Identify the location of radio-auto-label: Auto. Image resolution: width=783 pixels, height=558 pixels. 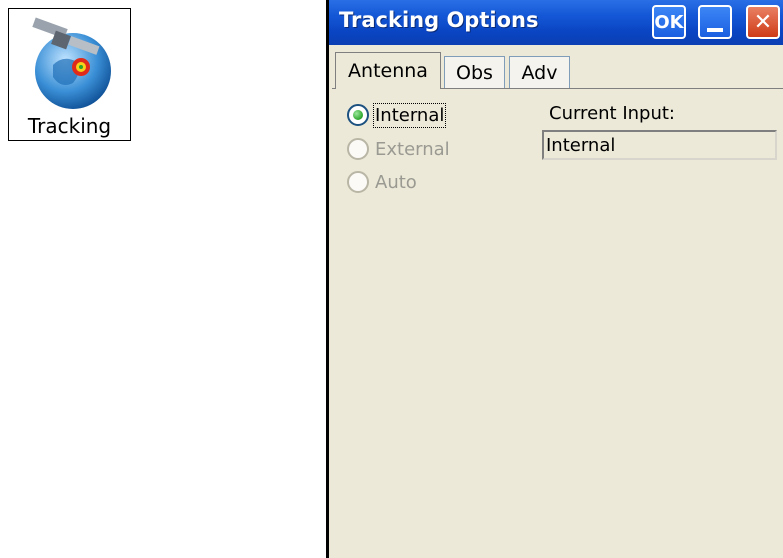
(396, 182).